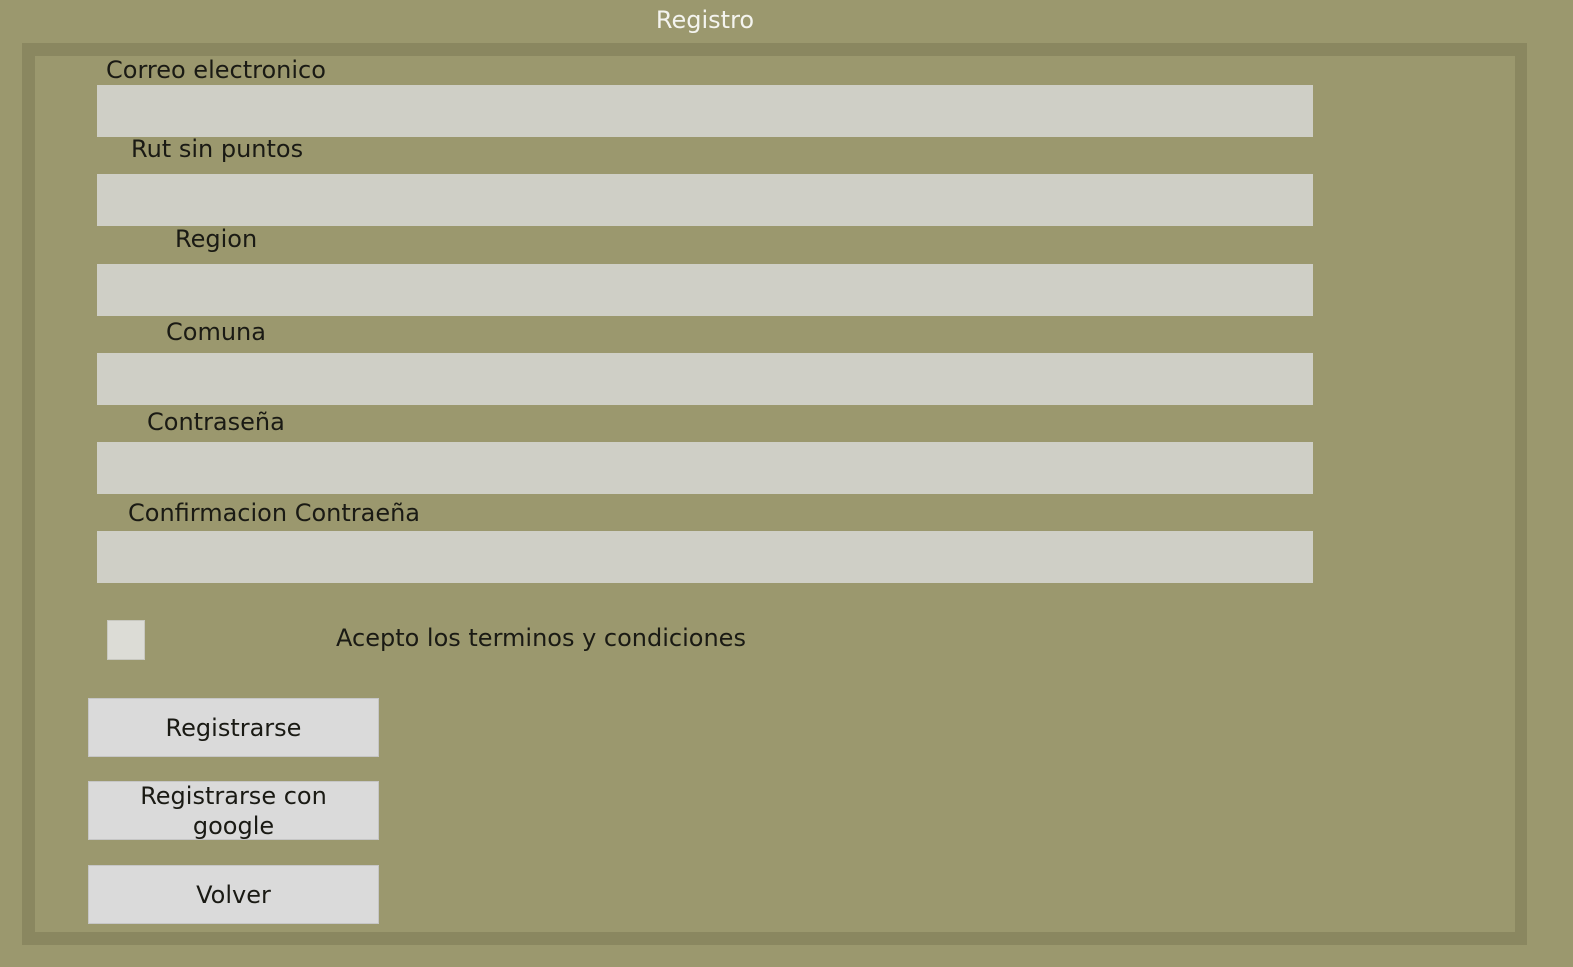 The width and height of the screenshot is (1573, 967). What do you see at coordinates (217, 149) in the screenshot?
I see `rut-label: Rut sin puntos` at bounding box center [217, 149].